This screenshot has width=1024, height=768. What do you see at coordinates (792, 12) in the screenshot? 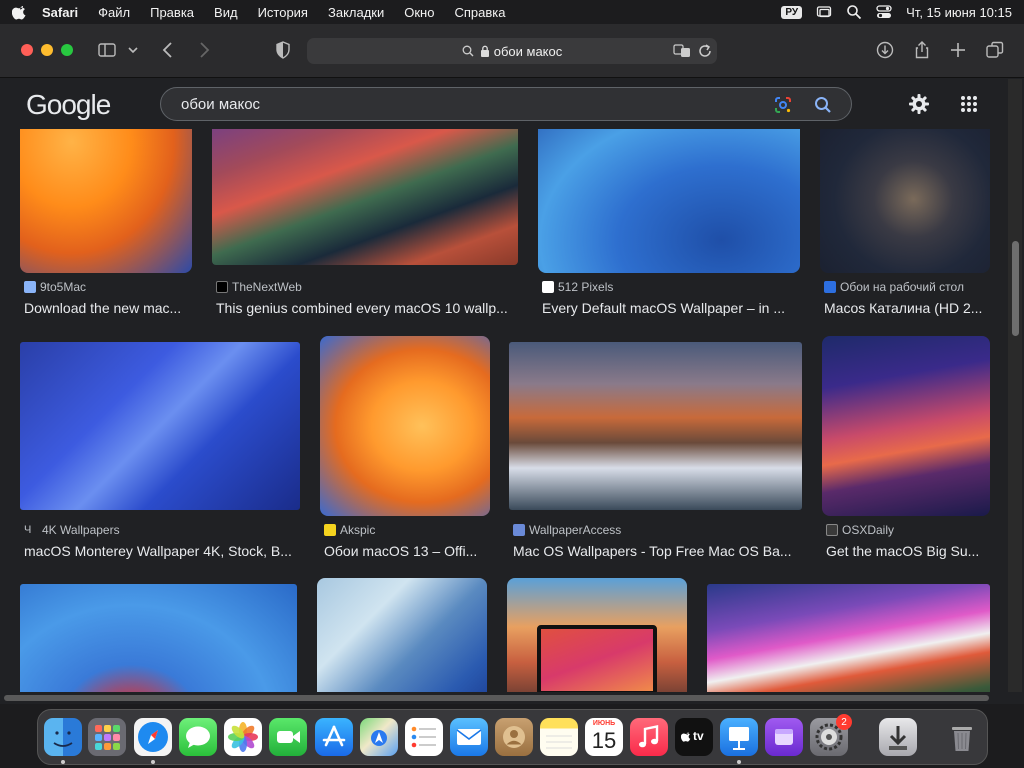
I see `input-language-indicator: РУ` at bounding box center [792, 12].